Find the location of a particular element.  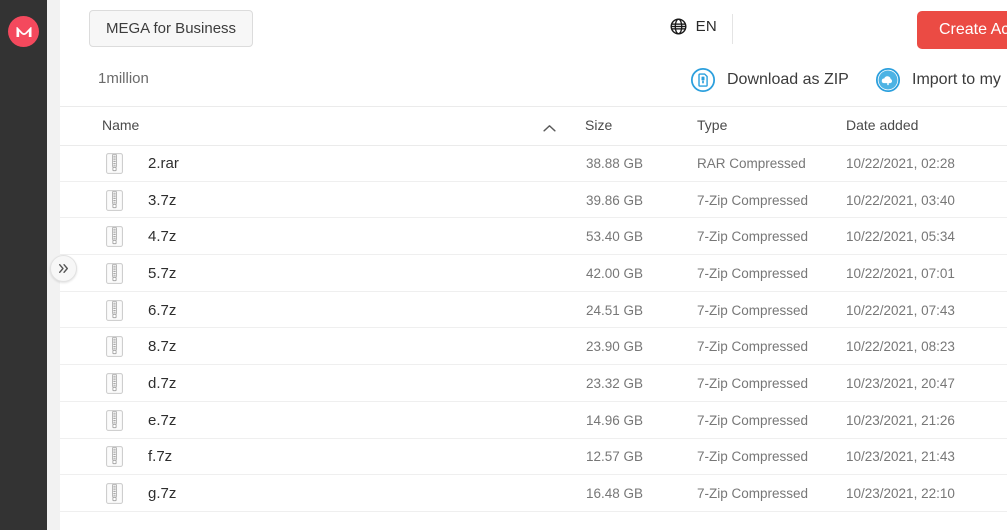

top-bar: MEGA for Business EN Create Acc is located at coordinates (533, 29).